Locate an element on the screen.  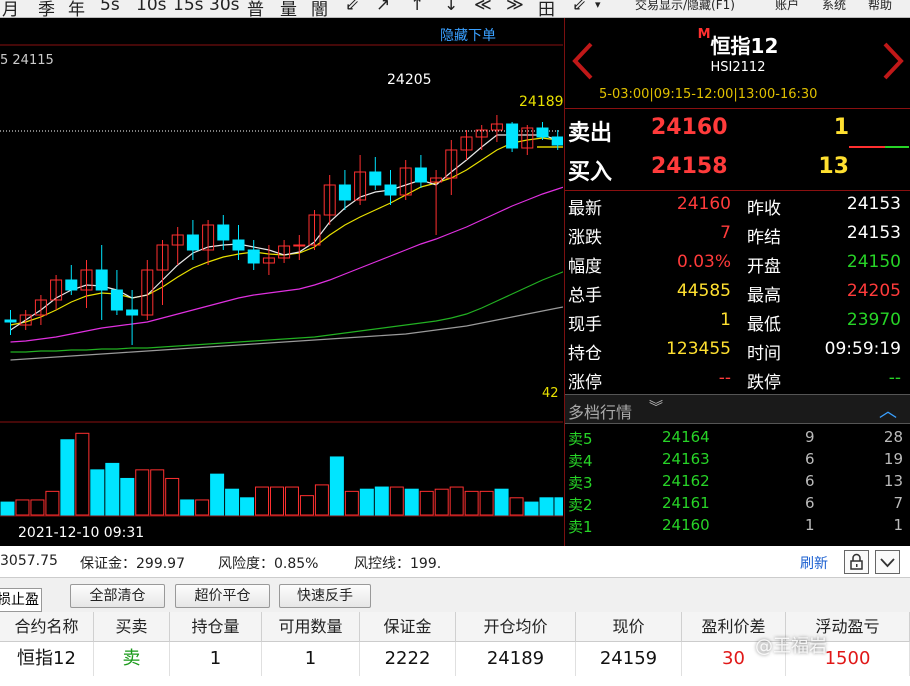
ma-value-label: 5 24115 is located at coordinates (27, 60).